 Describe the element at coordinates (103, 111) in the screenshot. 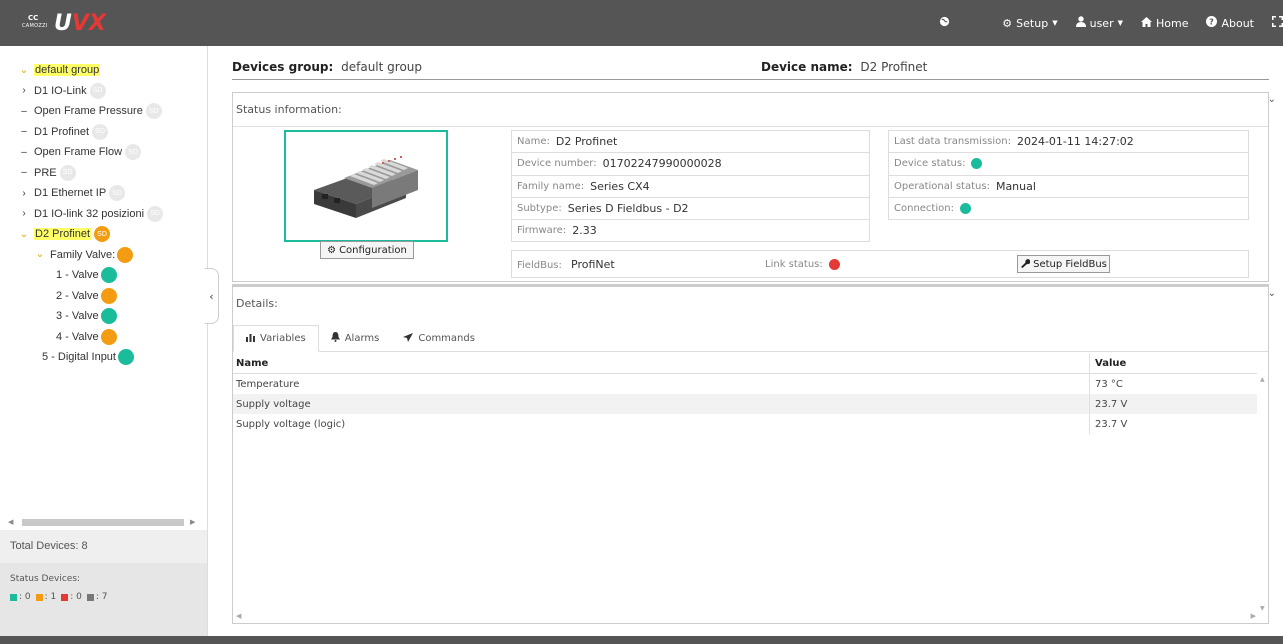

I see `tree-node-open-frame-pressure: – Open Frame Pressure SD` at that location.